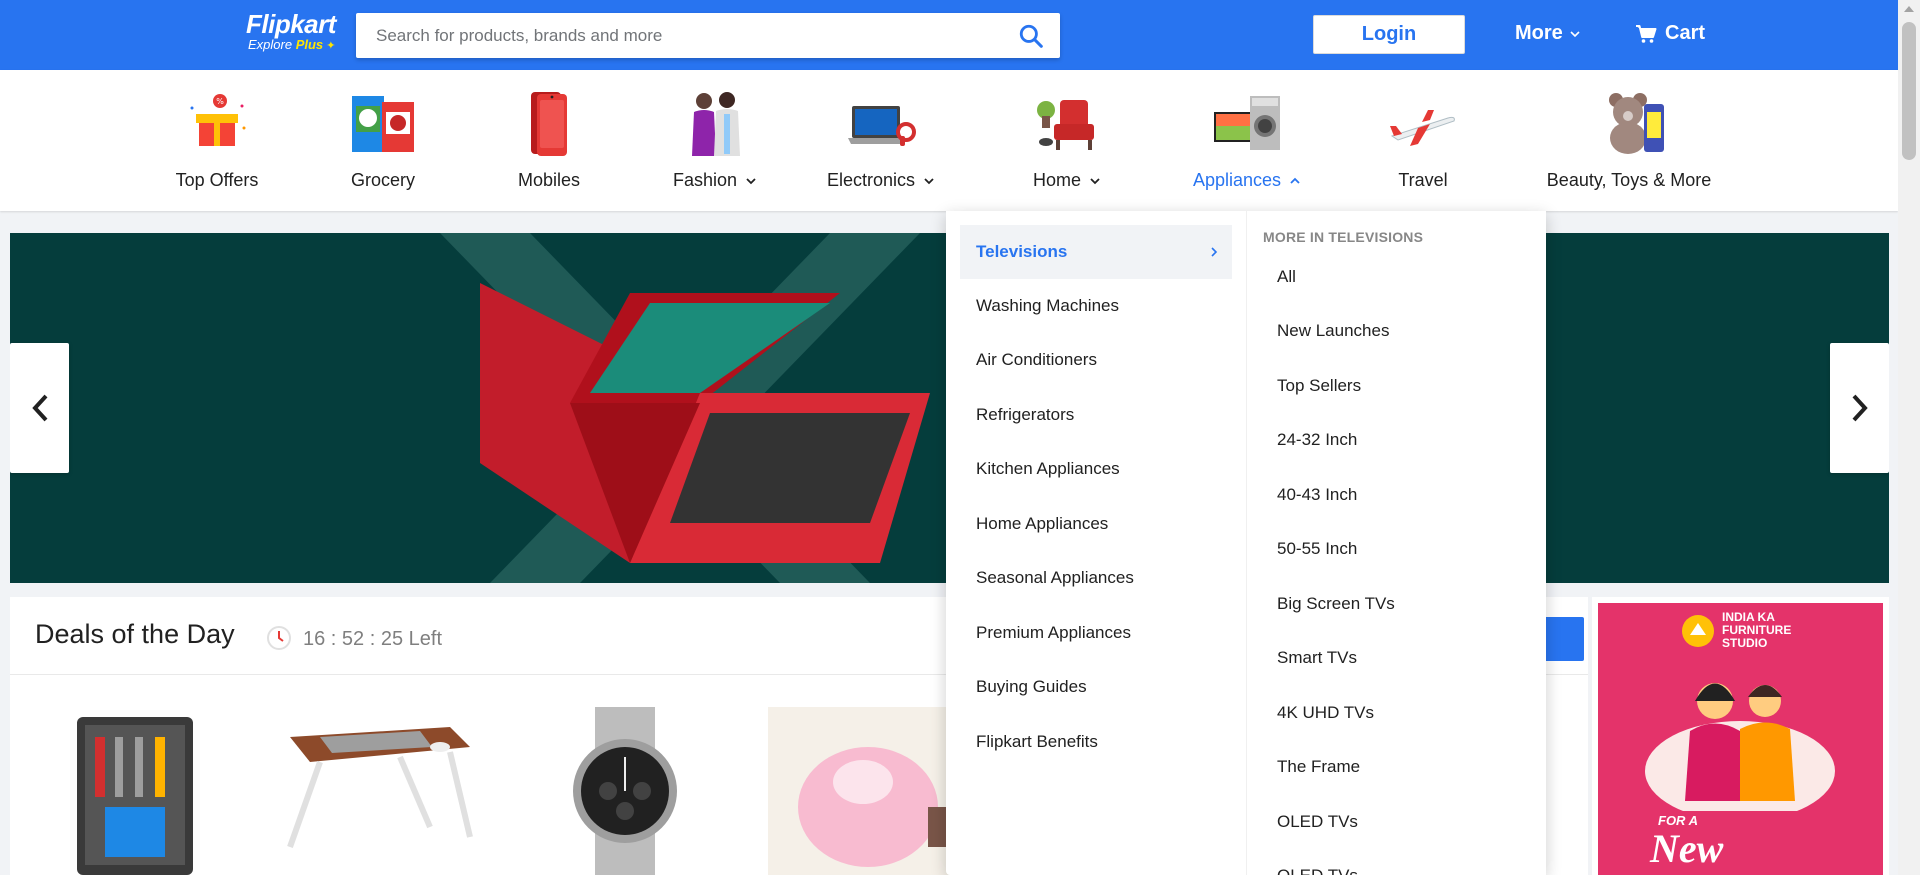 This screenshot has height=875, width=1920. What do you see at coordinates (1096, 742) in the screenshot?
I see `dropdown-item-flipkart-benefits: Flipkart Benefits` at bounding box center [1096, 742].